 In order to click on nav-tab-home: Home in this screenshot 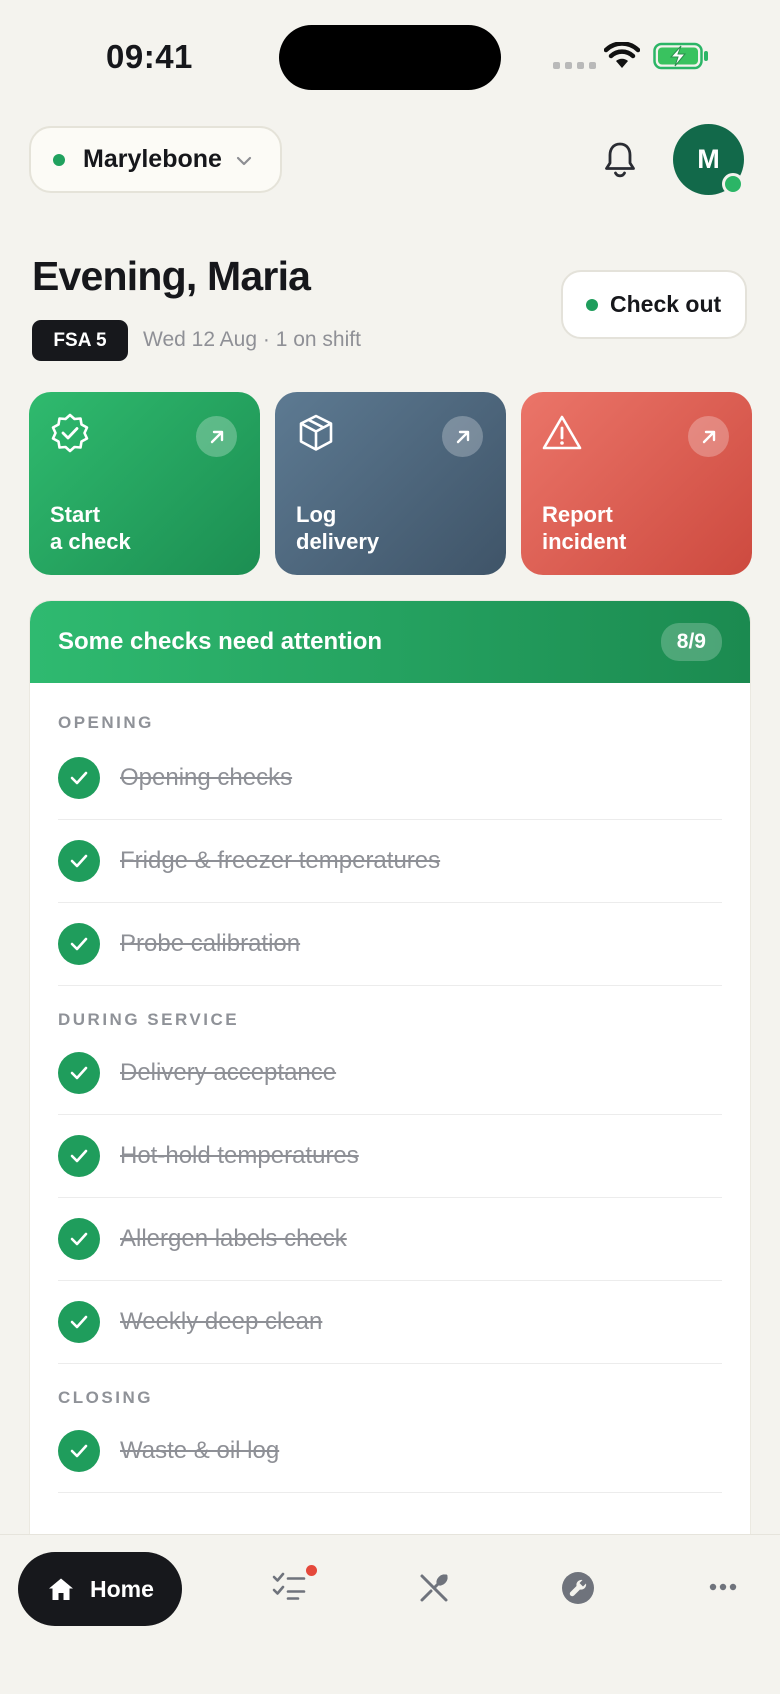, I will do `click(100, 1589)`.